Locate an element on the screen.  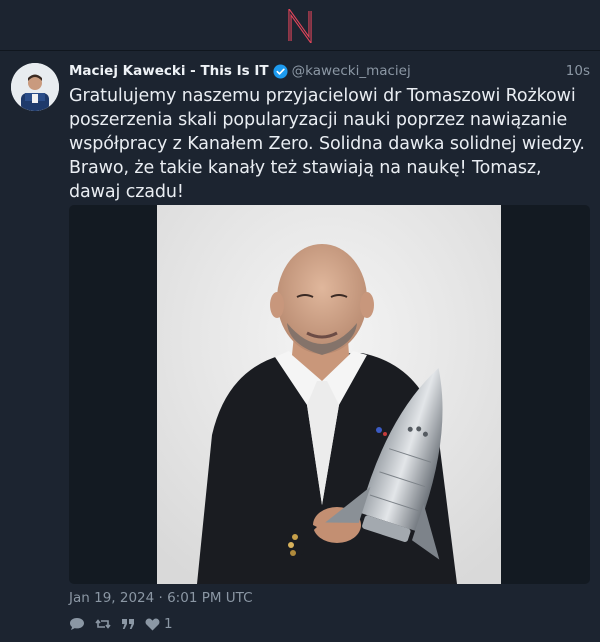
like-count: 1 is located at coordinates (168, 624).